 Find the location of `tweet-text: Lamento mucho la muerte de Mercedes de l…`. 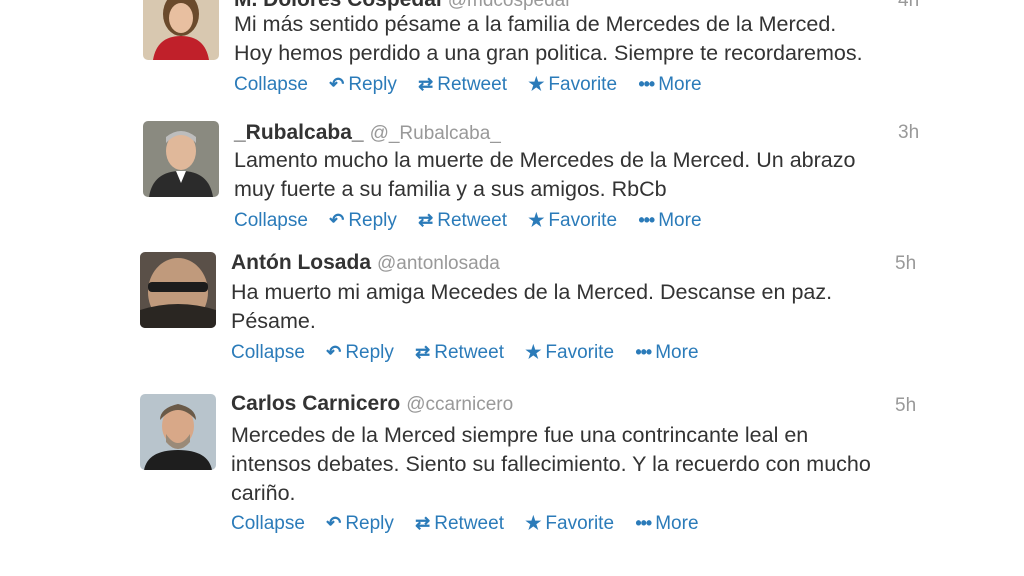

tweet-text: Lamento mucho la muerte de Mercedes de l… is located at coordinates (544, 175).